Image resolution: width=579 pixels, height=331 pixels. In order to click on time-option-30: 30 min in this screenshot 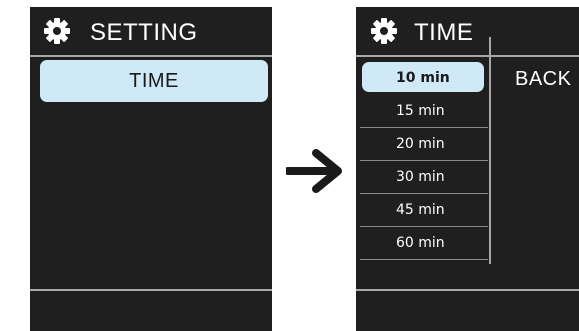, I will do `click(424, 177)`.